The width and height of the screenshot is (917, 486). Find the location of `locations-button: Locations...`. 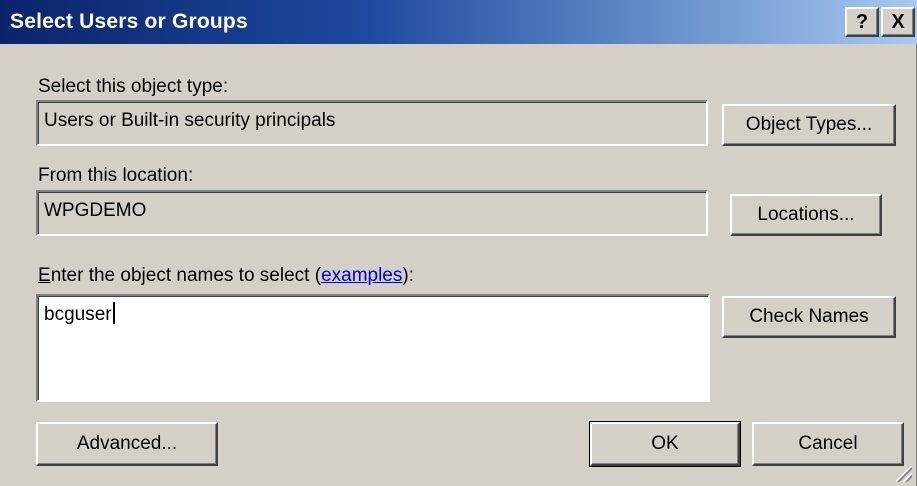

locations-button: Locations... is located at coordinates (806, 215).